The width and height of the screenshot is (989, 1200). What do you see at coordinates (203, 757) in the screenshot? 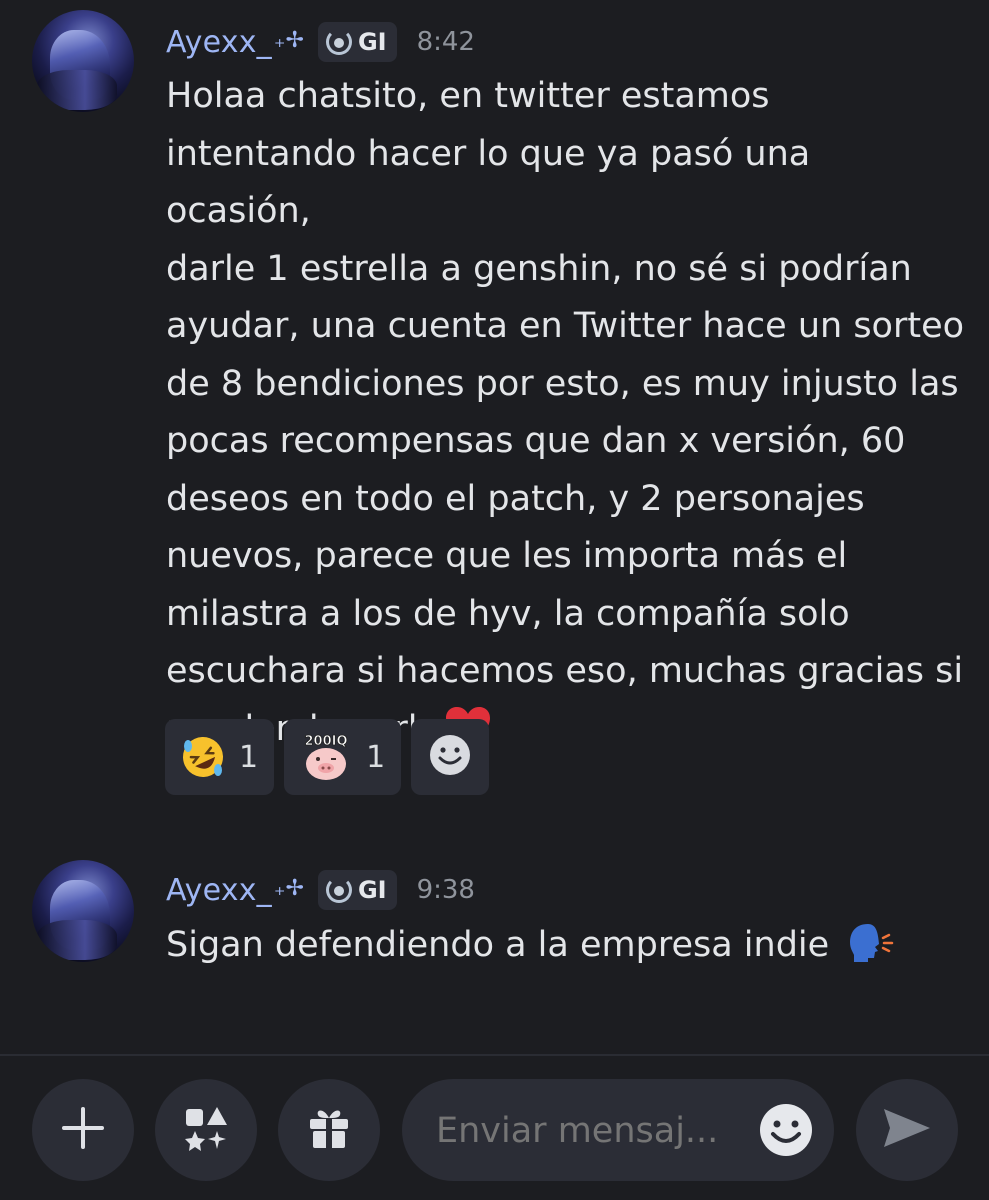
I see `rolling-laughing-icon` at bounding box center [203, 757].